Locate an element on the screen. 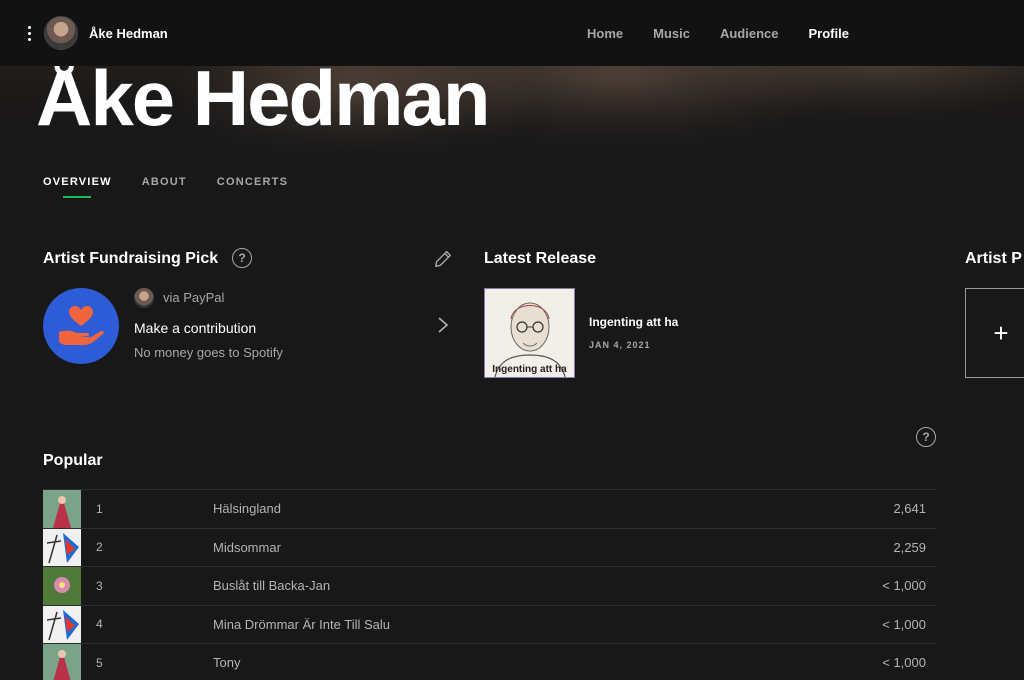  track-title: Mina Drömmar Är Inte Till Salu is located at coordinates (301, 624).